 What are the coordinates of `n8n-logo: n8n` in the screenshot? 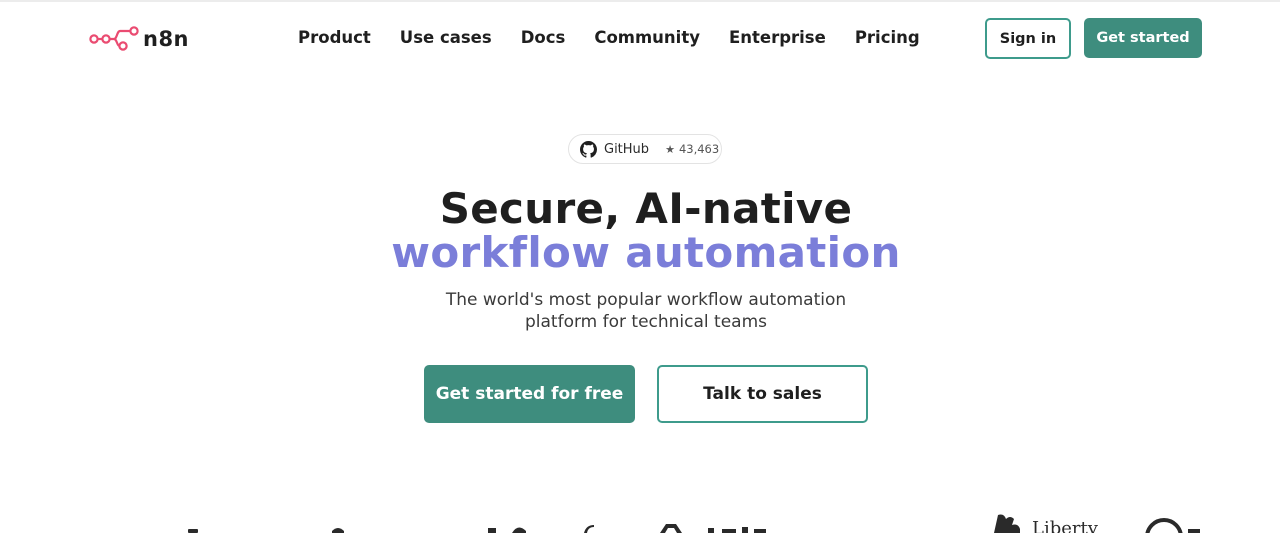 It's located at (139, 39).